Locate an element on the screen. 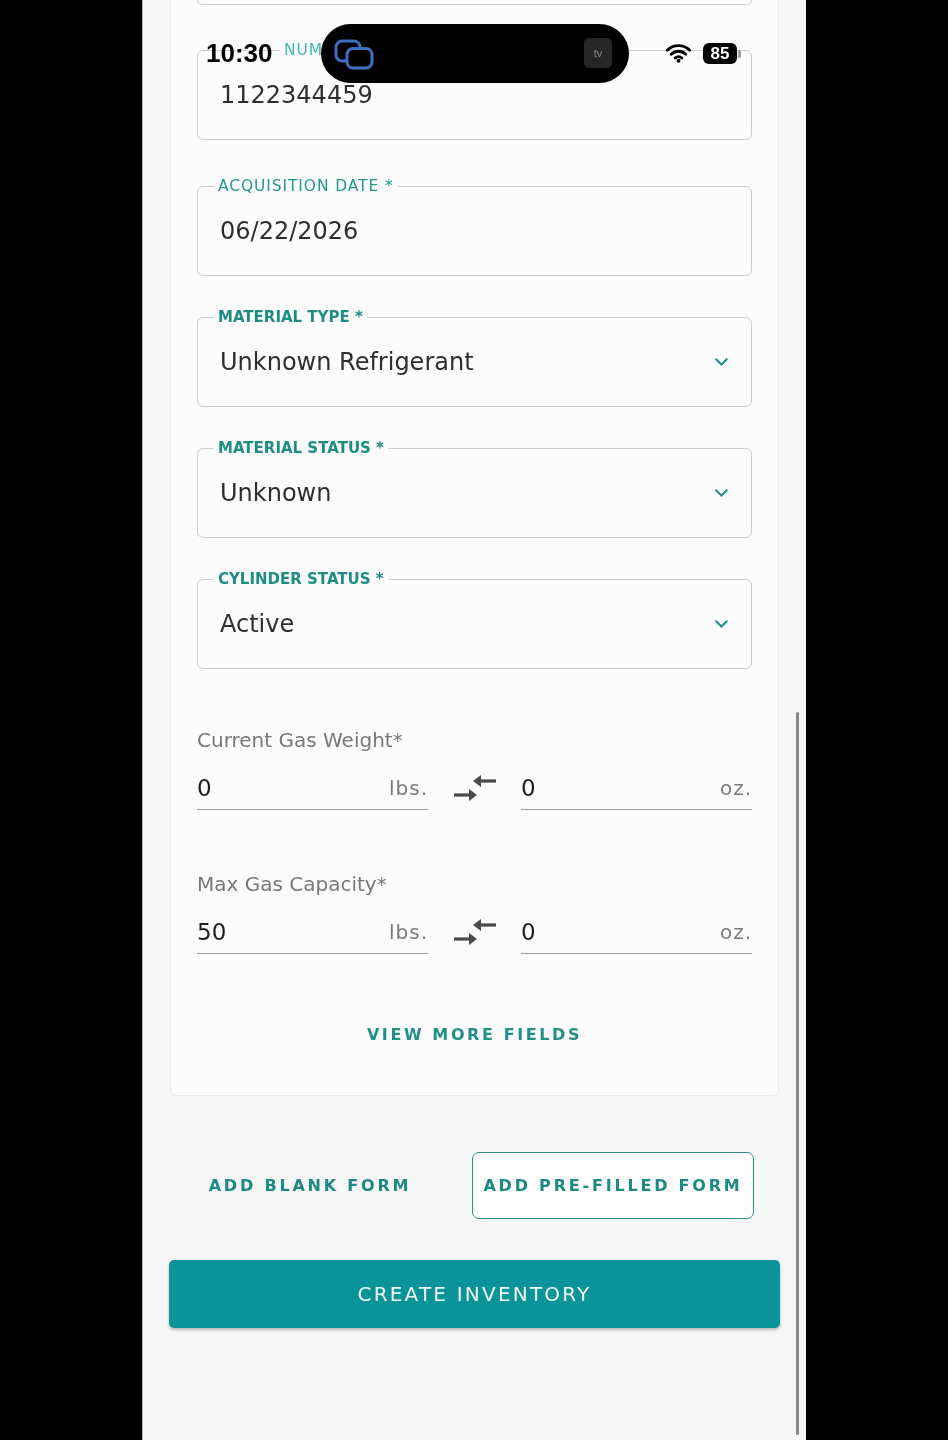 This screenshot has width=948, height=1440. status-time: 10:30 is located at coordinates (239, 53).